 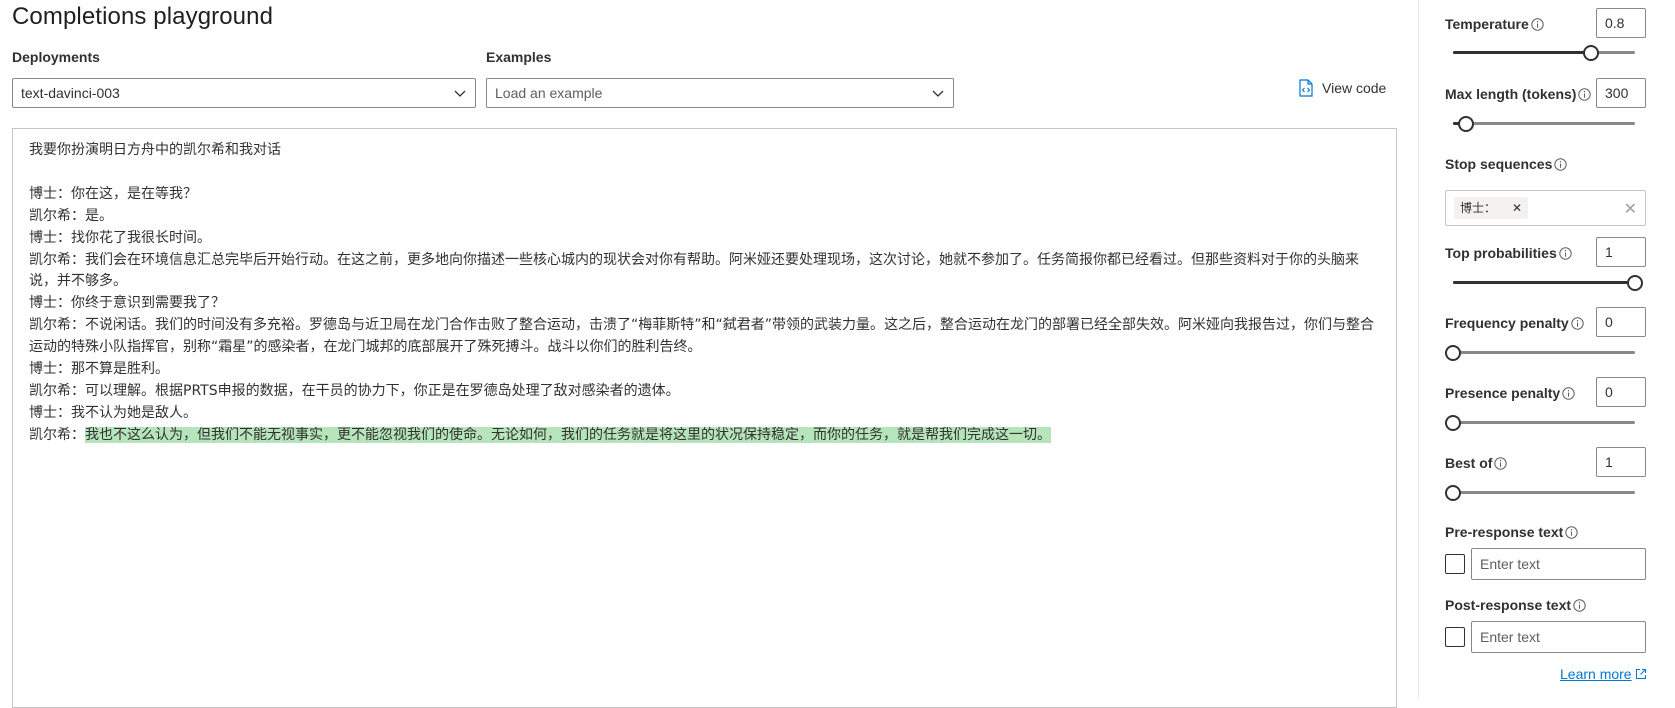 What do you see at coordinates (1469, 463) in the screenshot?
I see `best-of-label-text: Best of` at bounding box center [1469, 463].